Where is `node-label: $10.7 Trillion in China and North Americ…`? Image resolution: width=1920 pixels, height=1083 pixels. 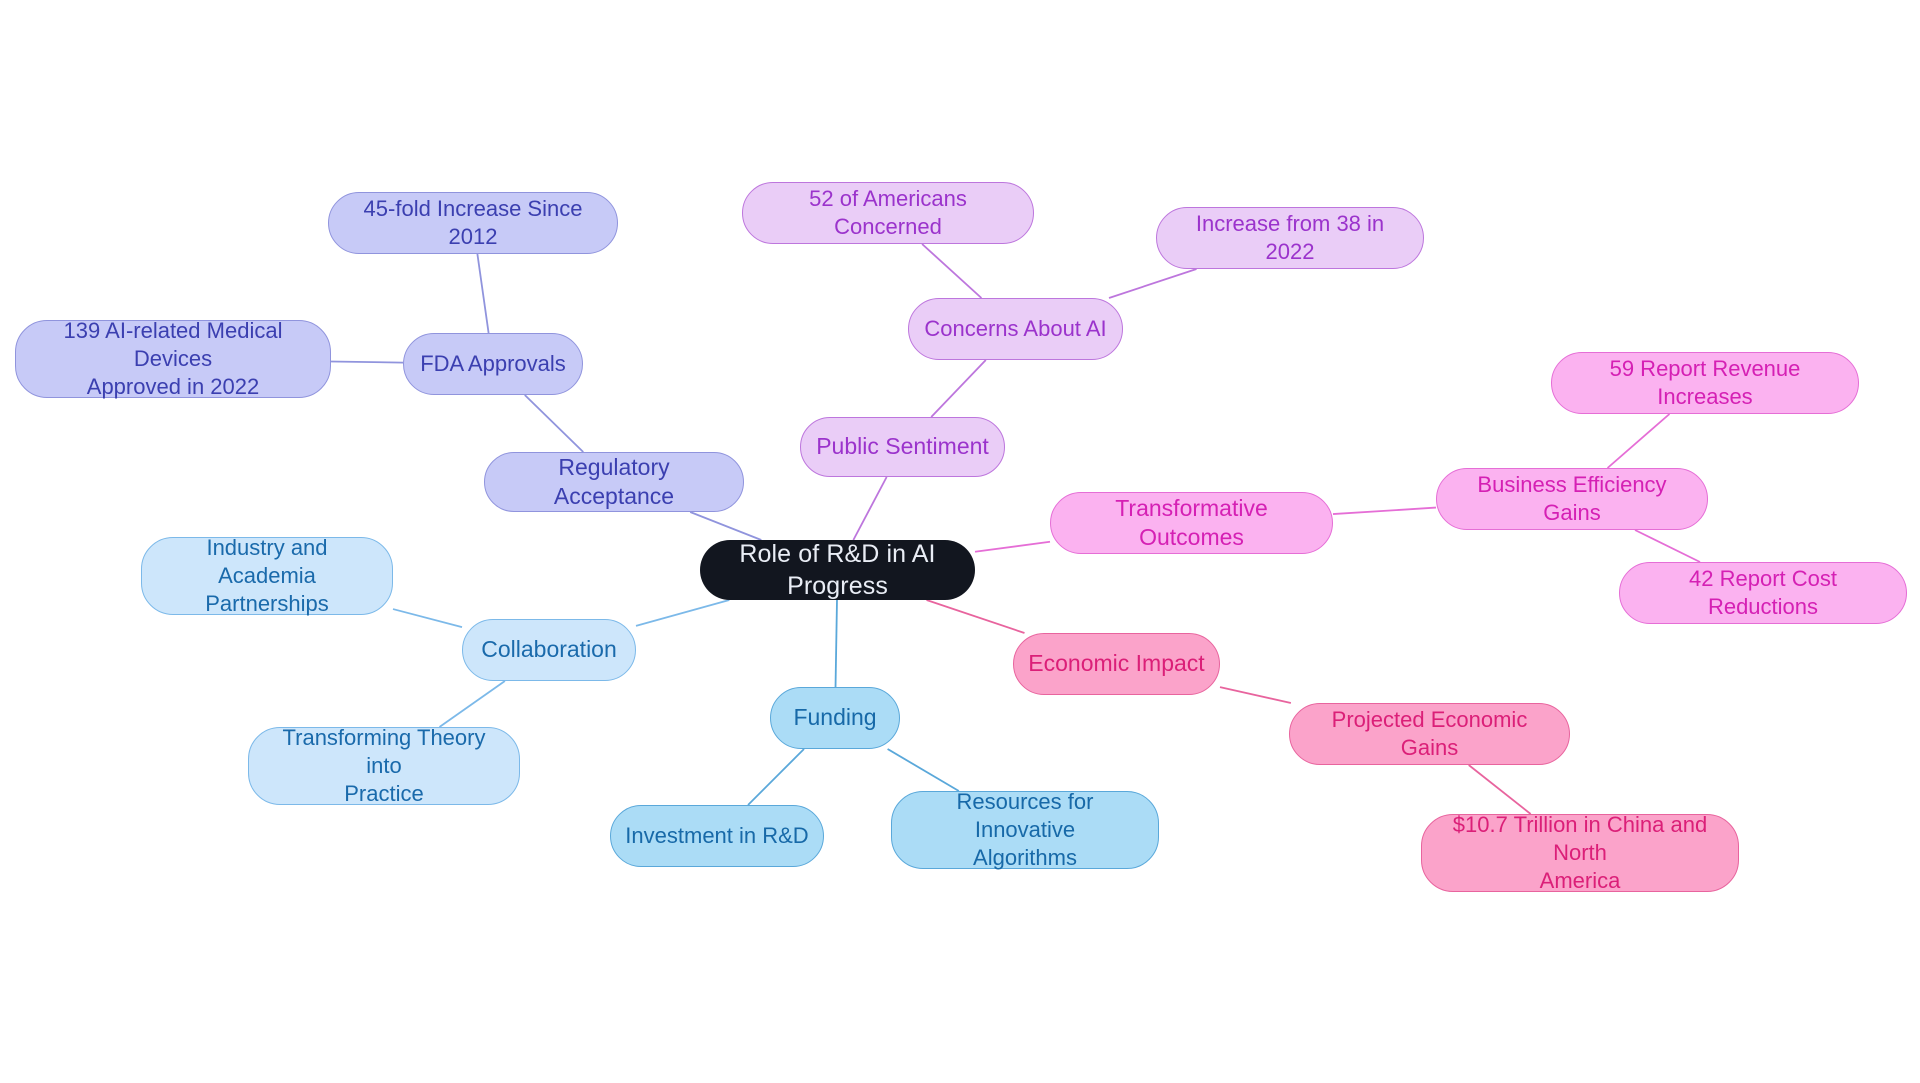 node-label: $10.7 Trillion in China and North Americ… is located at coordinates (1580, 852).